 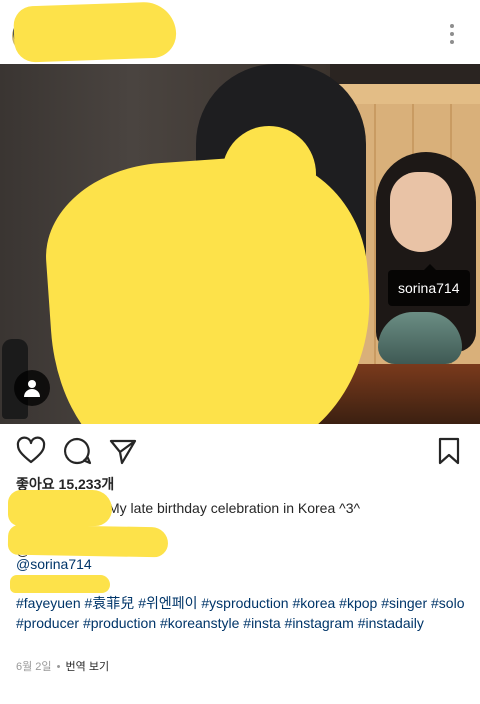 I want to click on hashtag: #insta, so click(x=261, y=623).